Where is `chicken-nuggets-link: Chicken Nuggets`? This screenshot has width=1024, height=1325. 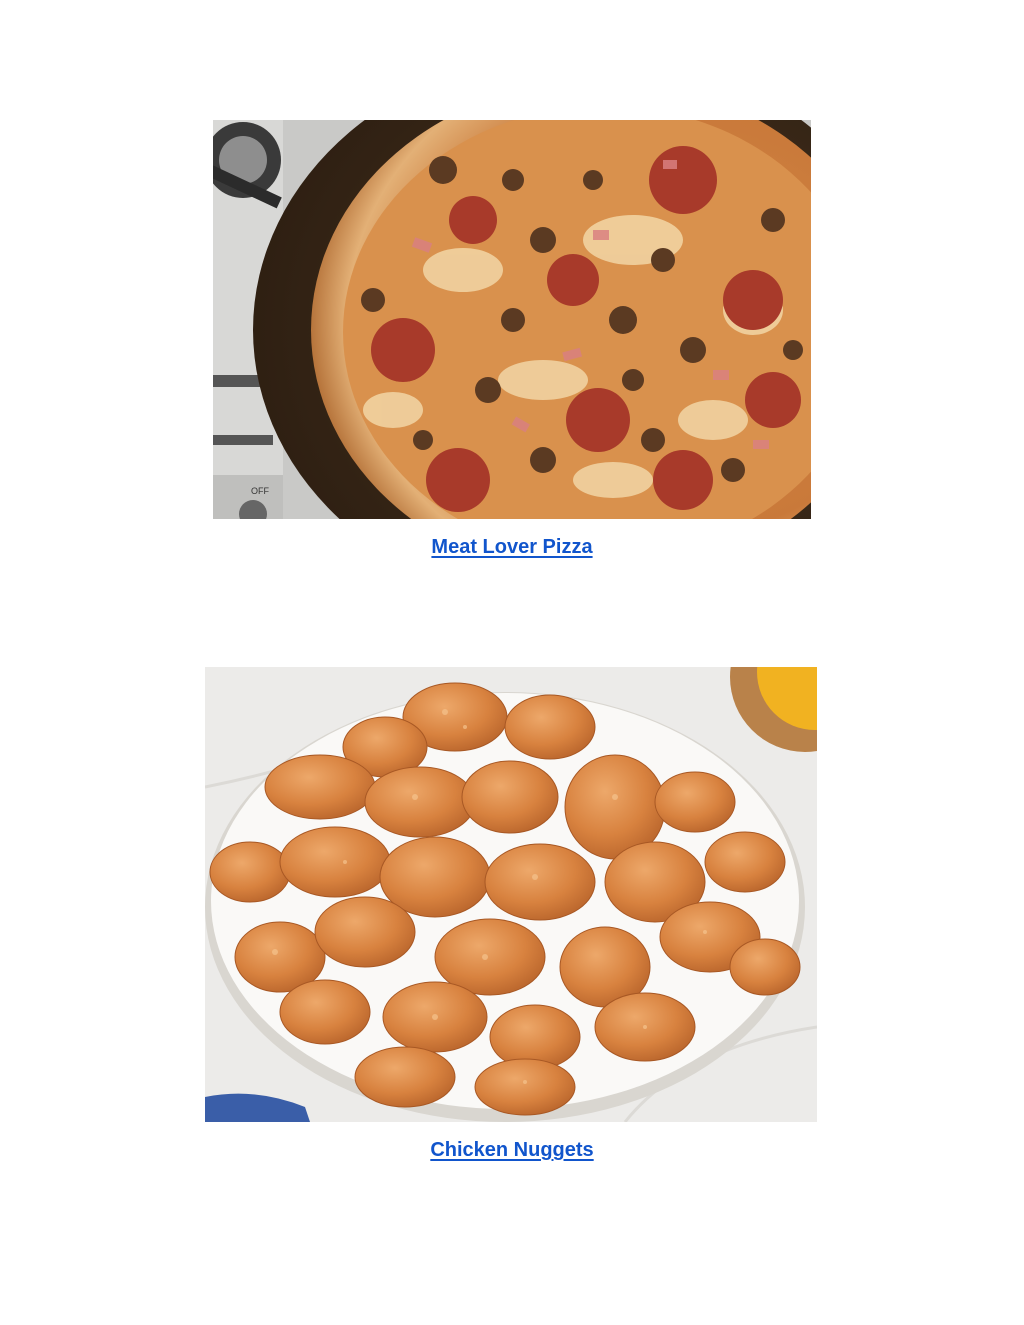 chicken-nuggets-link: Chicken Nuggets is located at coordinates (512, 1150).